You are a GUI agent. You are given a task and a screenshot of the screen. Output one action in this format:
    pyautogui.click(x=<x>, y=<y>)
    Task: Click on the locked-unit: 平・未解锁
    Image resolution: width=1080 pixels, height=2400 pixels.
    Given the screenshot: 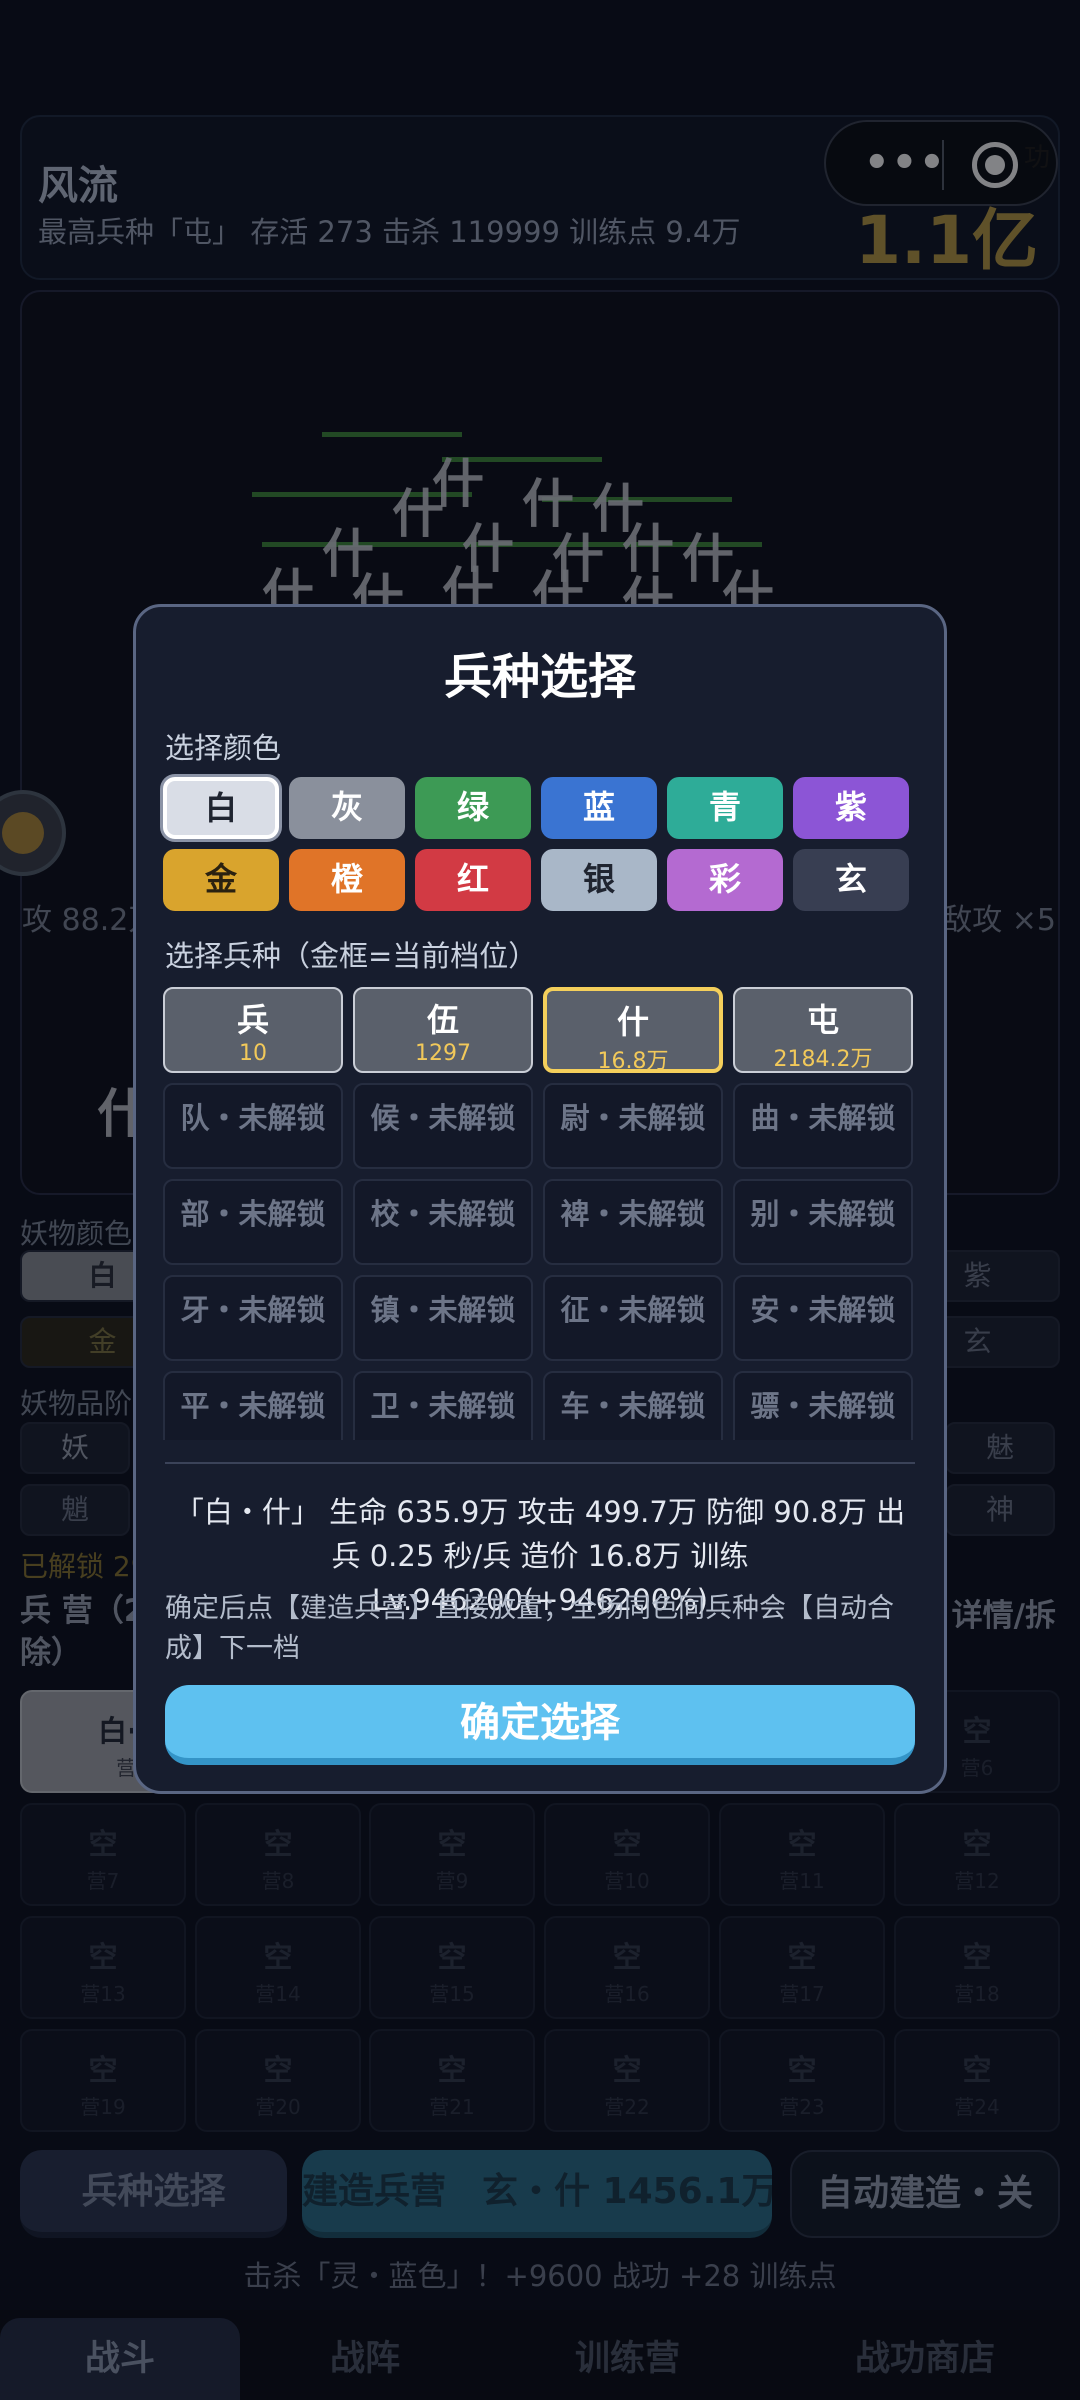 What is the action you would take?
    pyautogui.click(x=253, y=1405)
    